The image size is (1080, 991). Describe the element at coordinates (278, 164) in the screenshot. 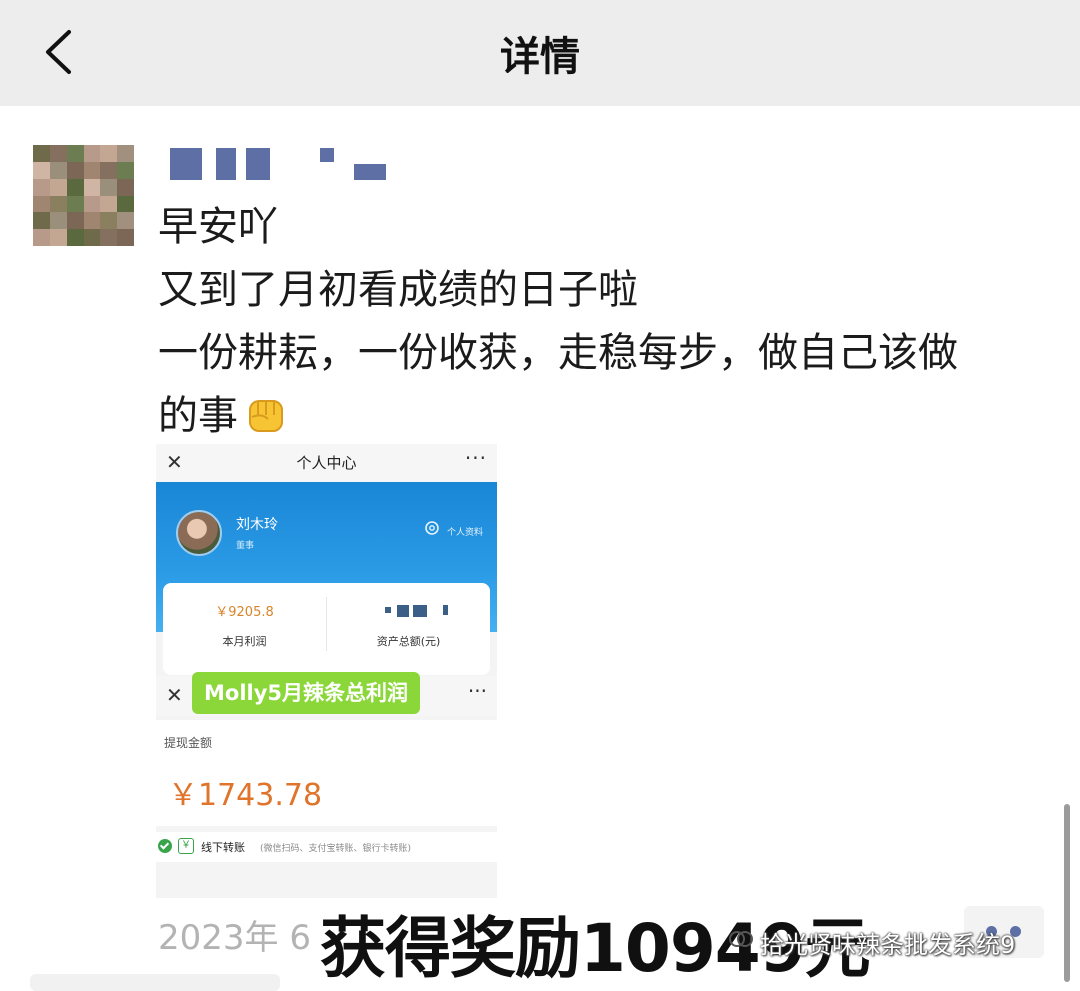

I see `nickname-blurred` at that location.